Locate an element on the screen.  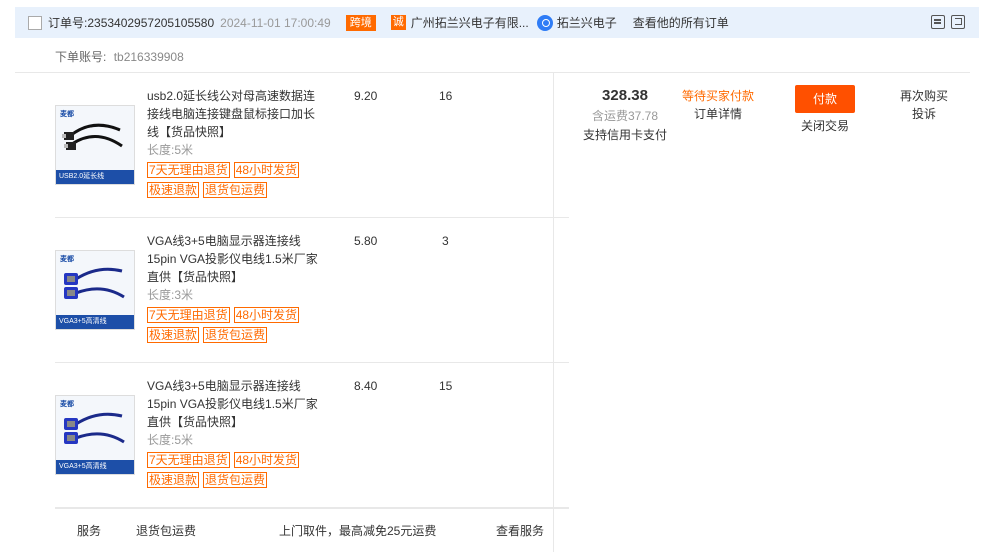
service-row: 服务 退货包运费 上门取件，最高减免25元运费 查看服务 is located at coordinates (312, 530).